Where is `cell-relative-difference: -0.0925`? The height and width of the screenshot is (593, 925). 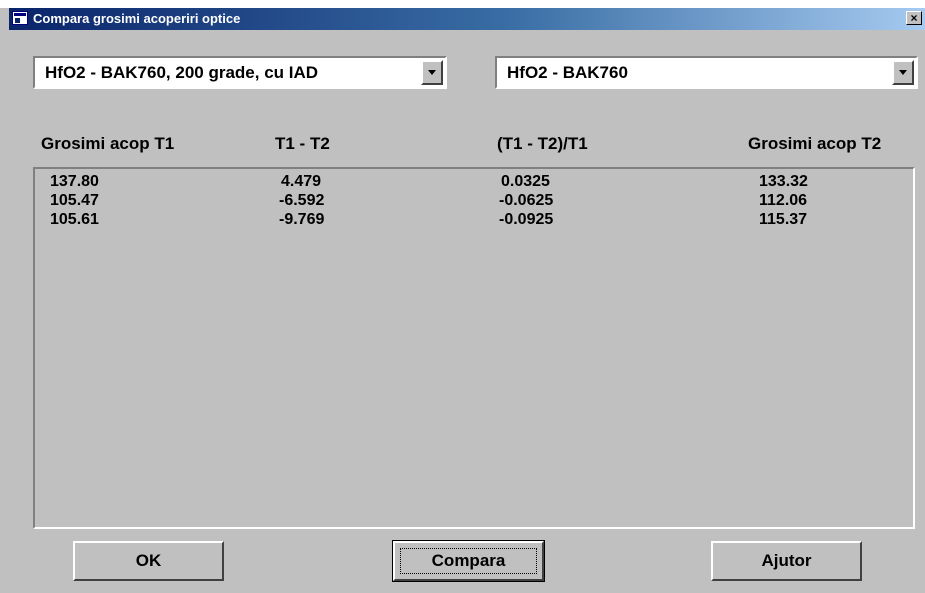 cell-relative-difference: -0.0925 is located at coordinates (526, 219).